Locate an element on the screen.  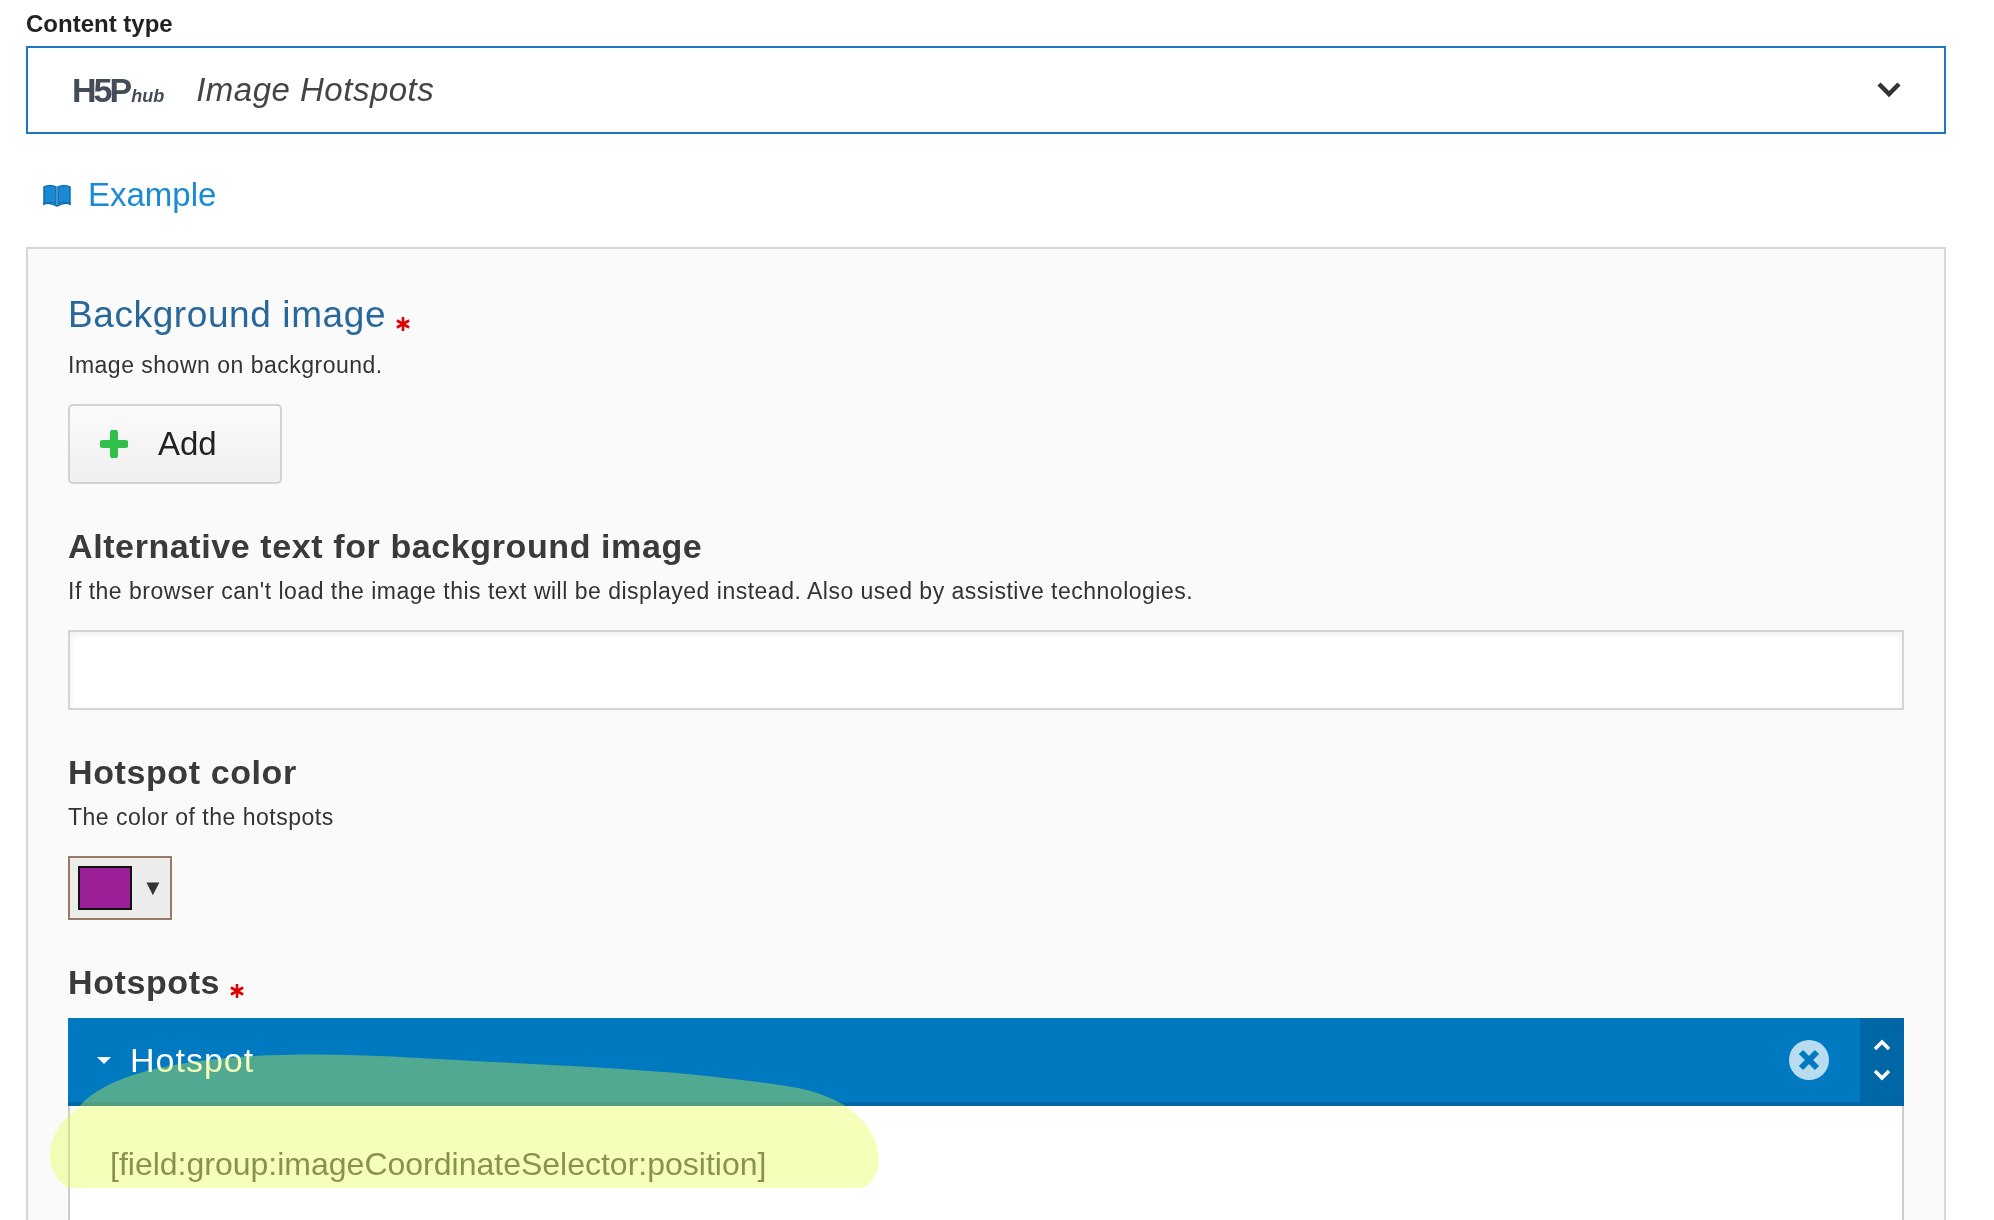
remove-icon is located at coordinates (1809, 1060).